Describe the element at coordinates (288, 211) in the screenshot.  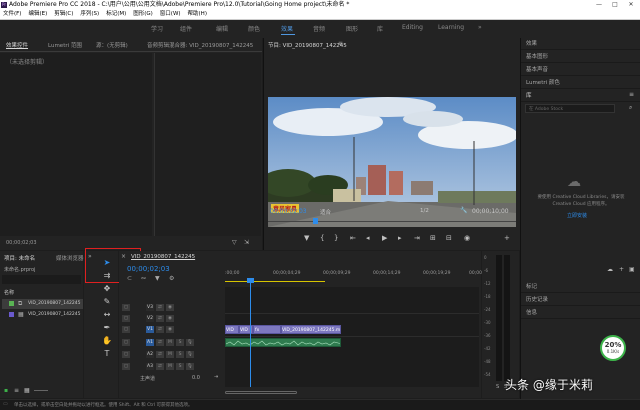
I see `program-current-time: 00;00;02;03` at that location.